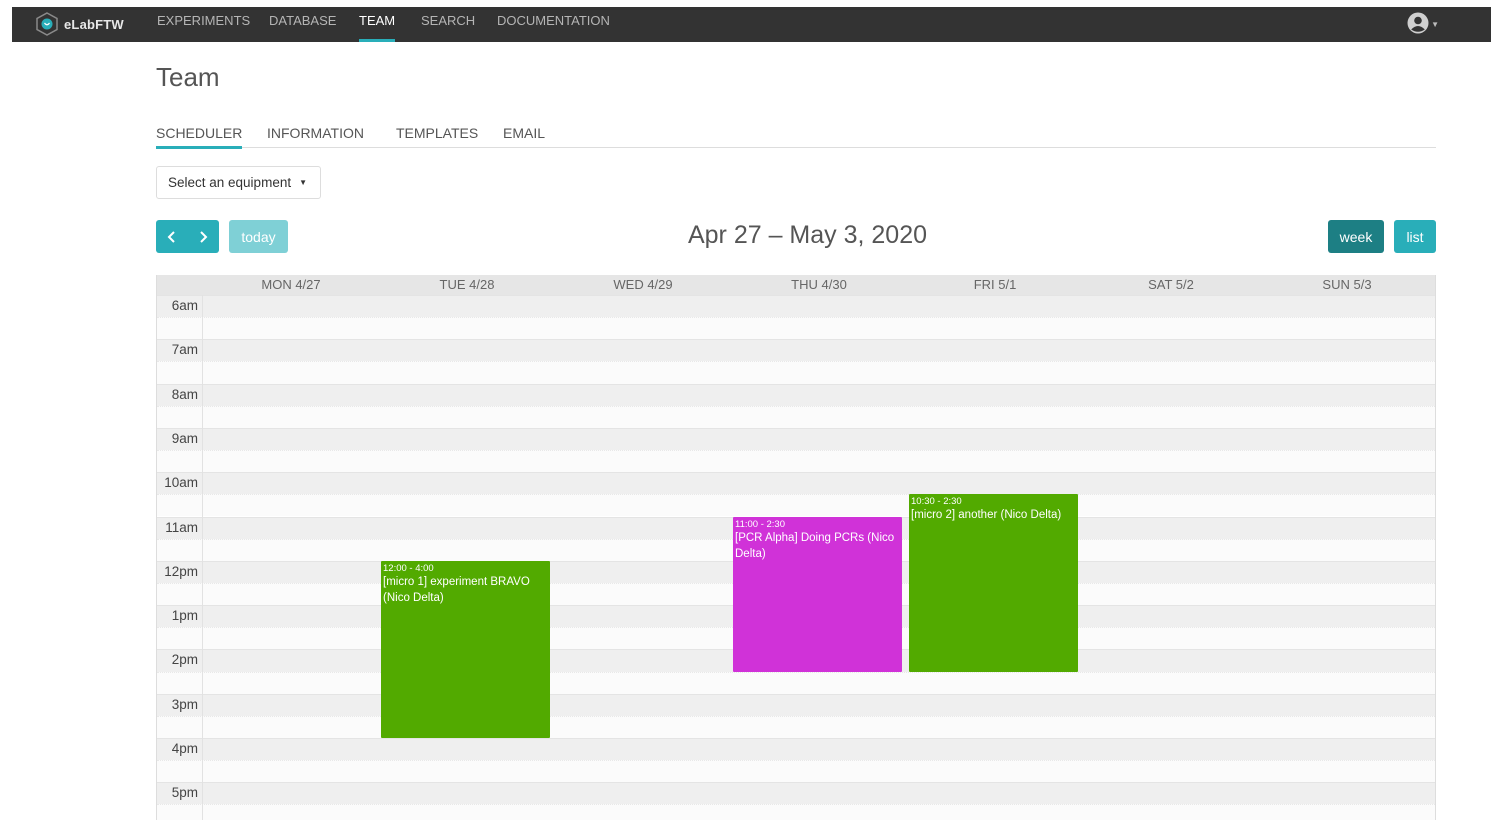 The height and width of the screenshot is (820, 1491). What do you see at coordinates (819, 284) in the screenshot?
I see `day-header: THU 4/30` at bounding box center [819, 284].